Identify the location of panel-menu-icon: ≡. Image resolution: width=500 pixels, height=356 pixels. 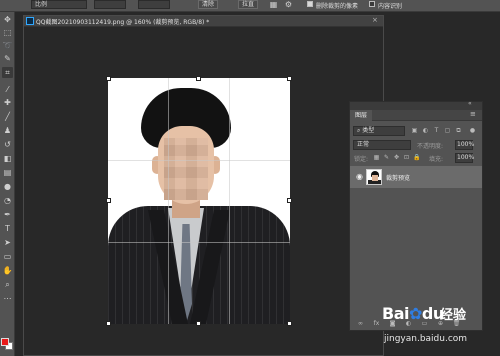
(473, 114).